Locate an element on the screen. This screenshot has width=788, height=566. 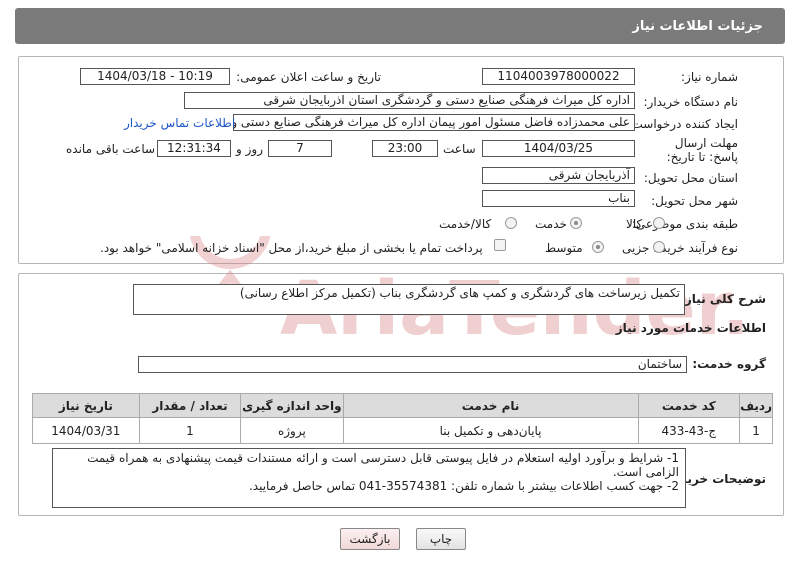
process-minor-label: جزیی is located at coordinates (636, 248).